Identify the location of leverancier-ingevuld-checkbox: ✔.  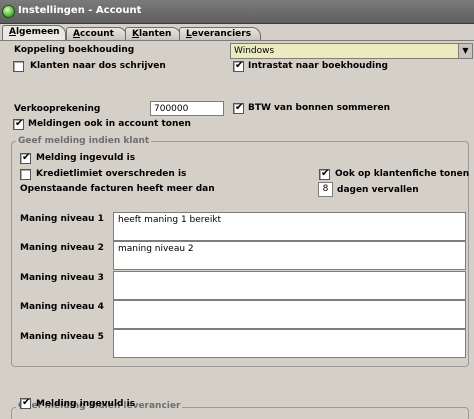
(25, 403).